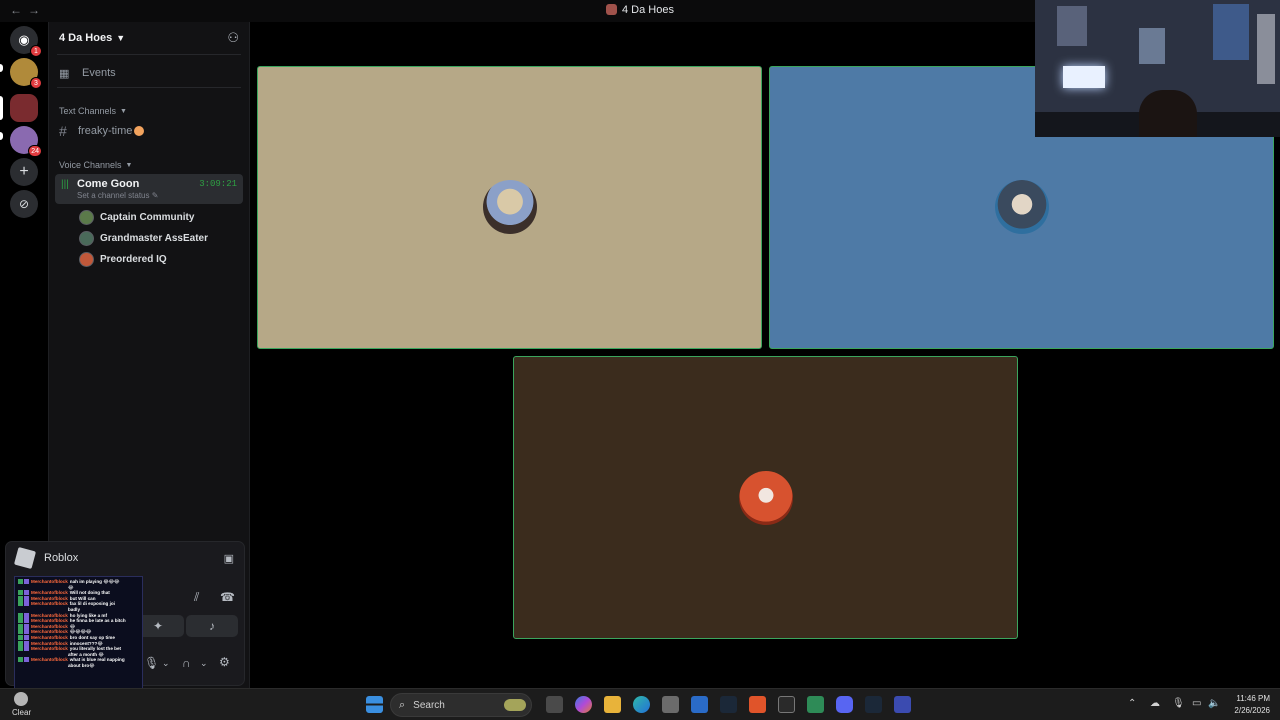  Describe the element at coordinates (374, 704) in the screenshot. I see `windows-start-icon` at that location.